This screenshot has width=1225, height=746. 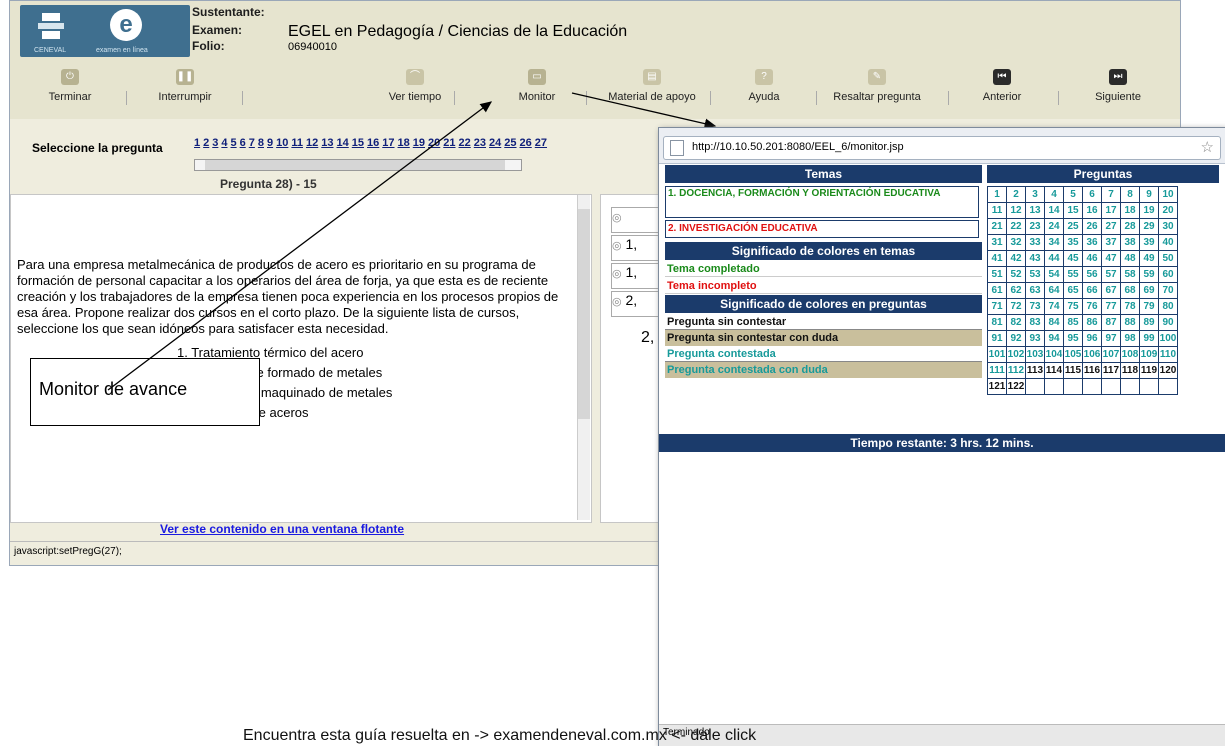 What do you see at coordinates (1092, 290) in the screenshot?
I see `question-cell: 66` at bounding box center [1092, 290].